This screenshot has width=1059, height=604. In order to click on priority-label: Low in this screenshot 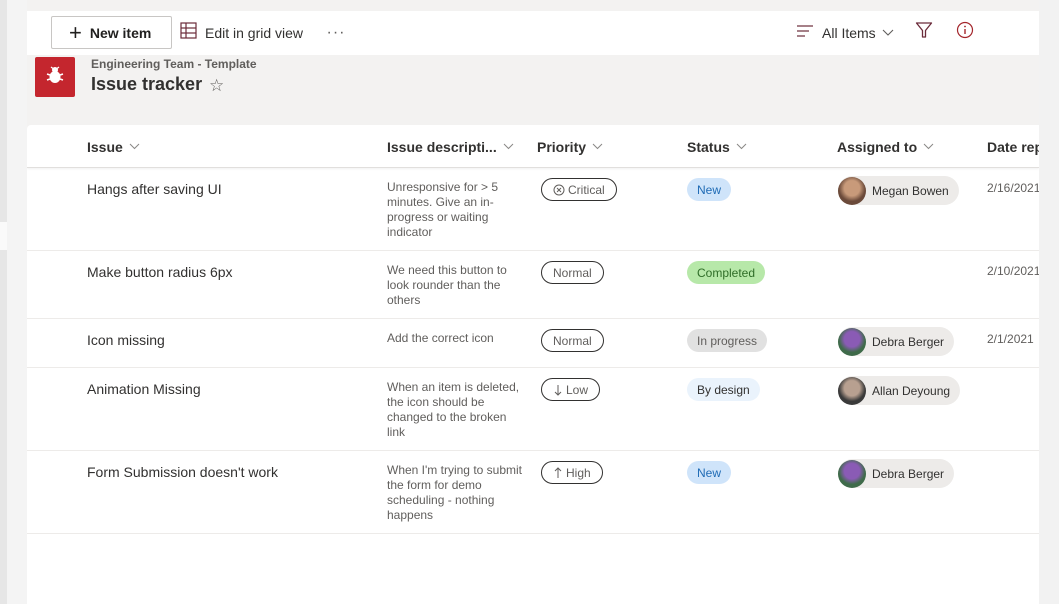, I will do `click(577, 389)`.